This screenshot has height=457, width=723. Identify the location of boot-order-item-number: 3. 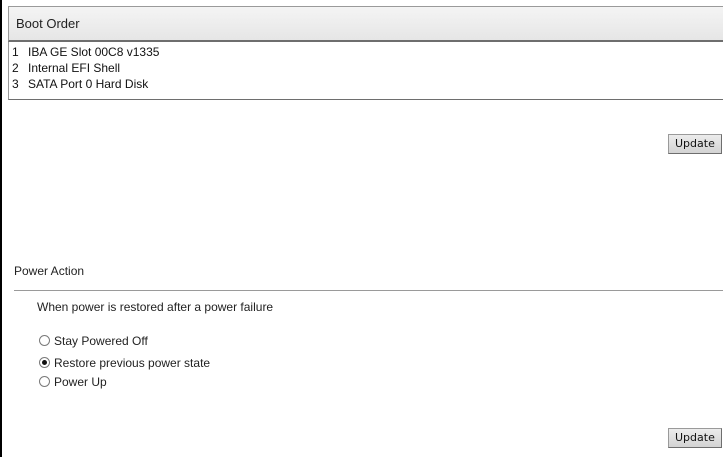
(15, 84).